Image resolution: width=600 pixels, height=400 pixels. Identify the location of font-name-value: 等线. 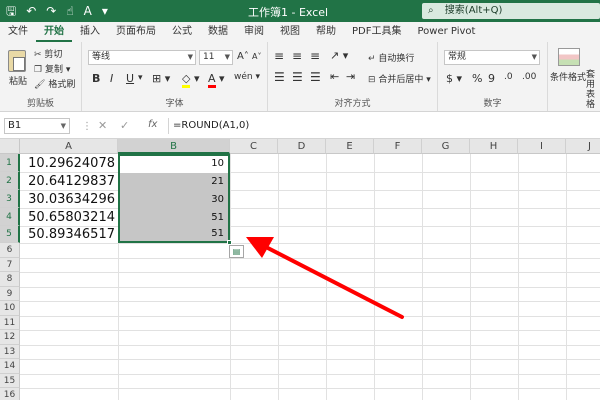
(101, 57).